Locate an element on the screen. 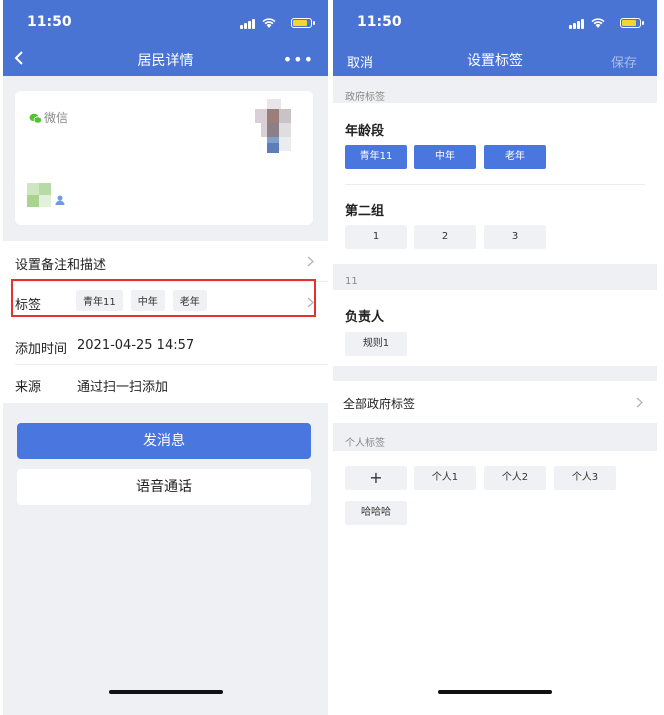  tag-option-selected: 中年 is located at coordinates (445, 157).